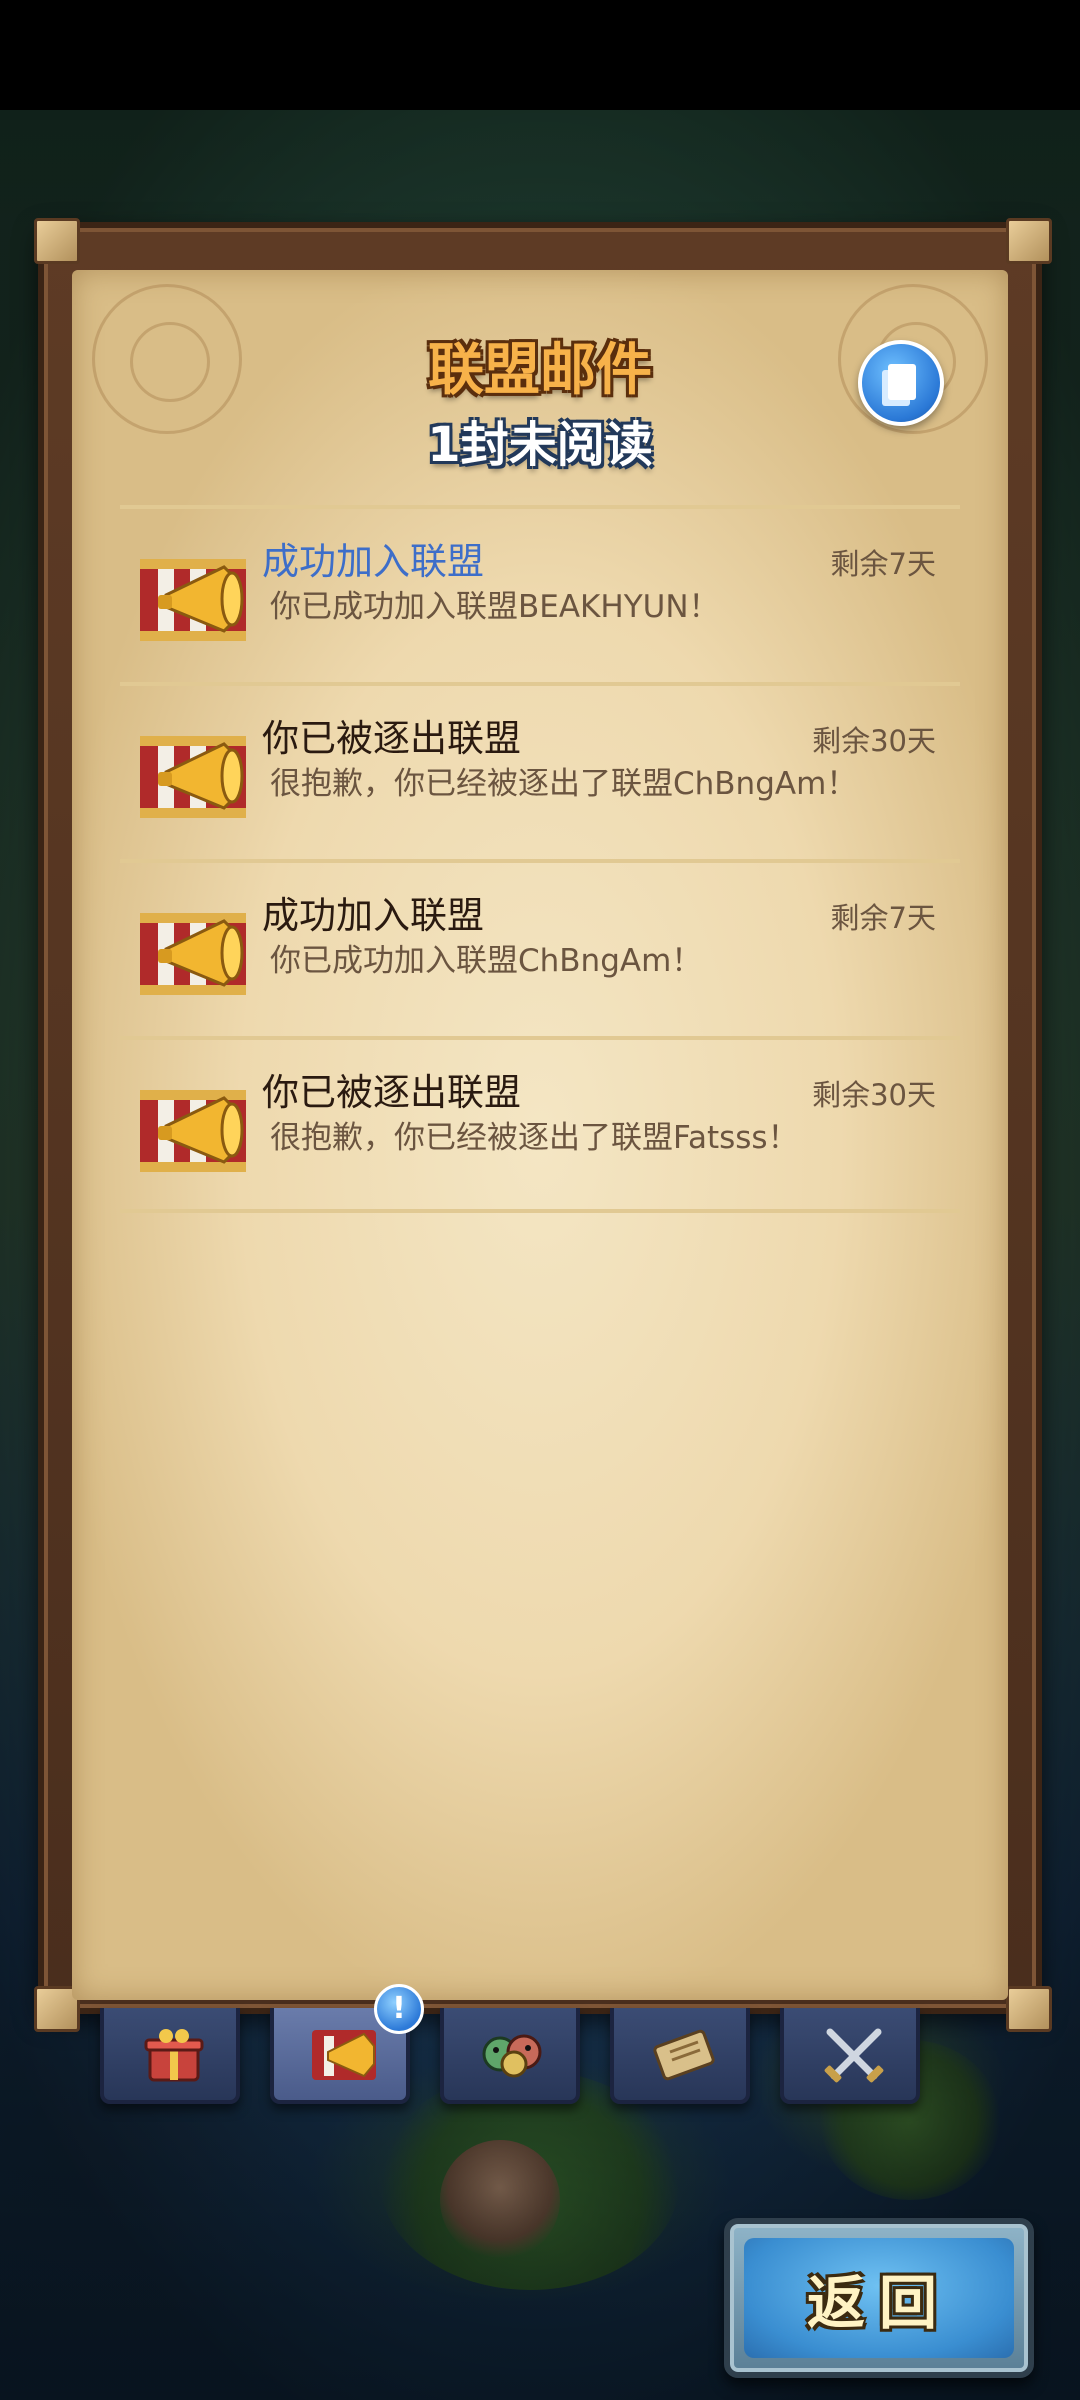 This screenshot has height=2400, width=1080. I want to click on page-title: 联盟邮件, so click(540, 370).